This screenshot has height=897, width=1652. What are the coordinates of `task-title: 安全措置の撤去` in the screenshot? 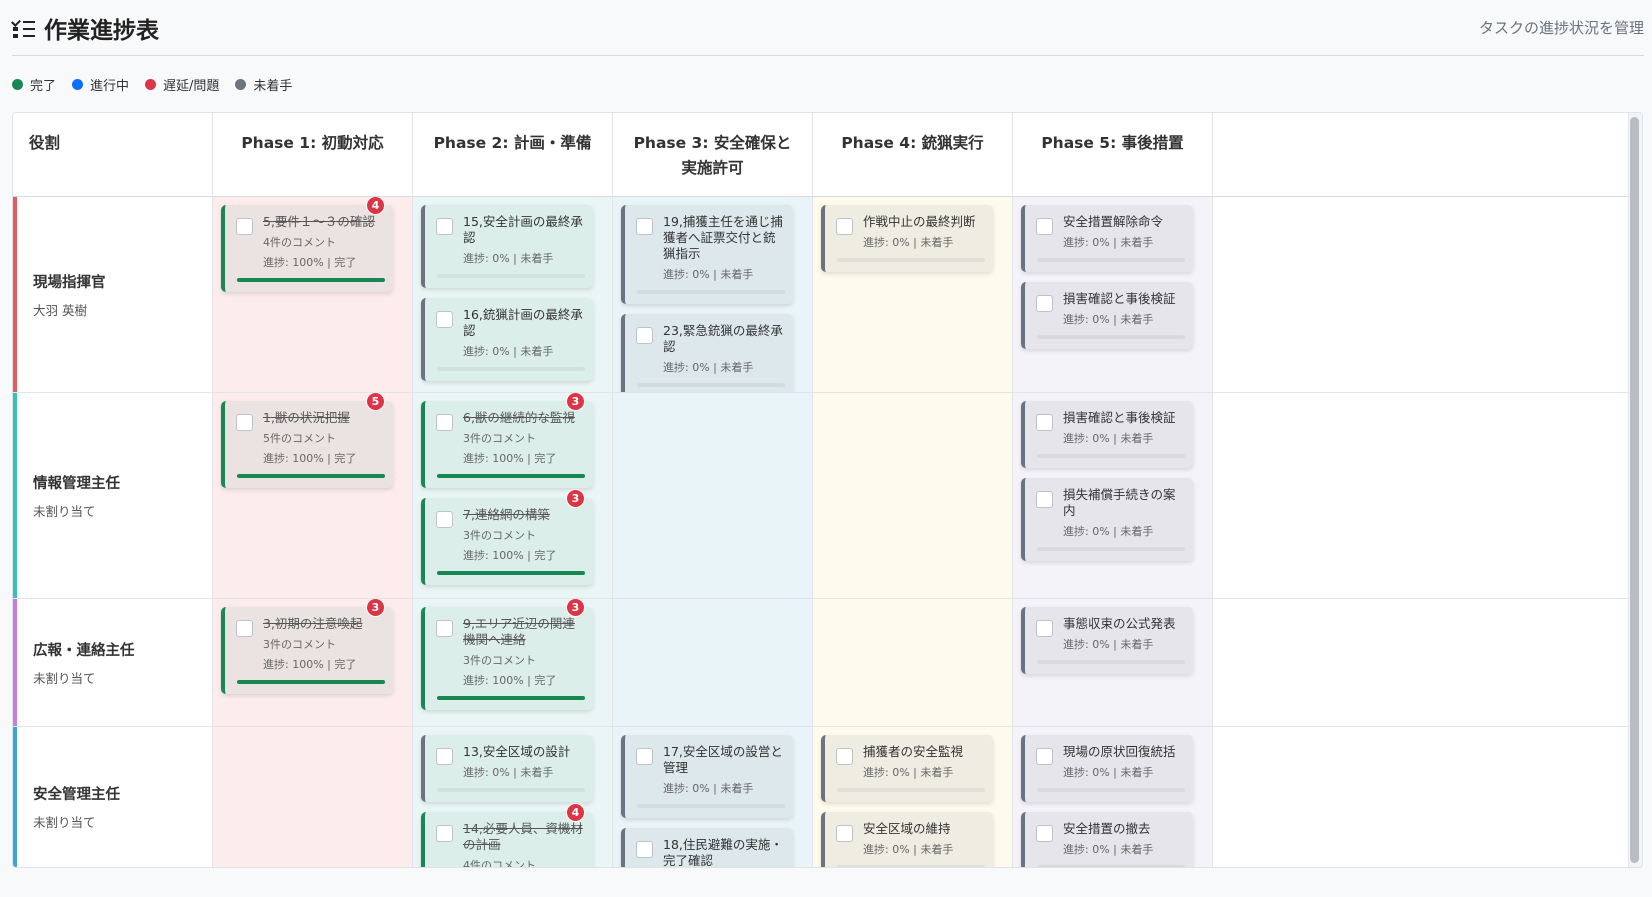 It's located at (1107, 828).